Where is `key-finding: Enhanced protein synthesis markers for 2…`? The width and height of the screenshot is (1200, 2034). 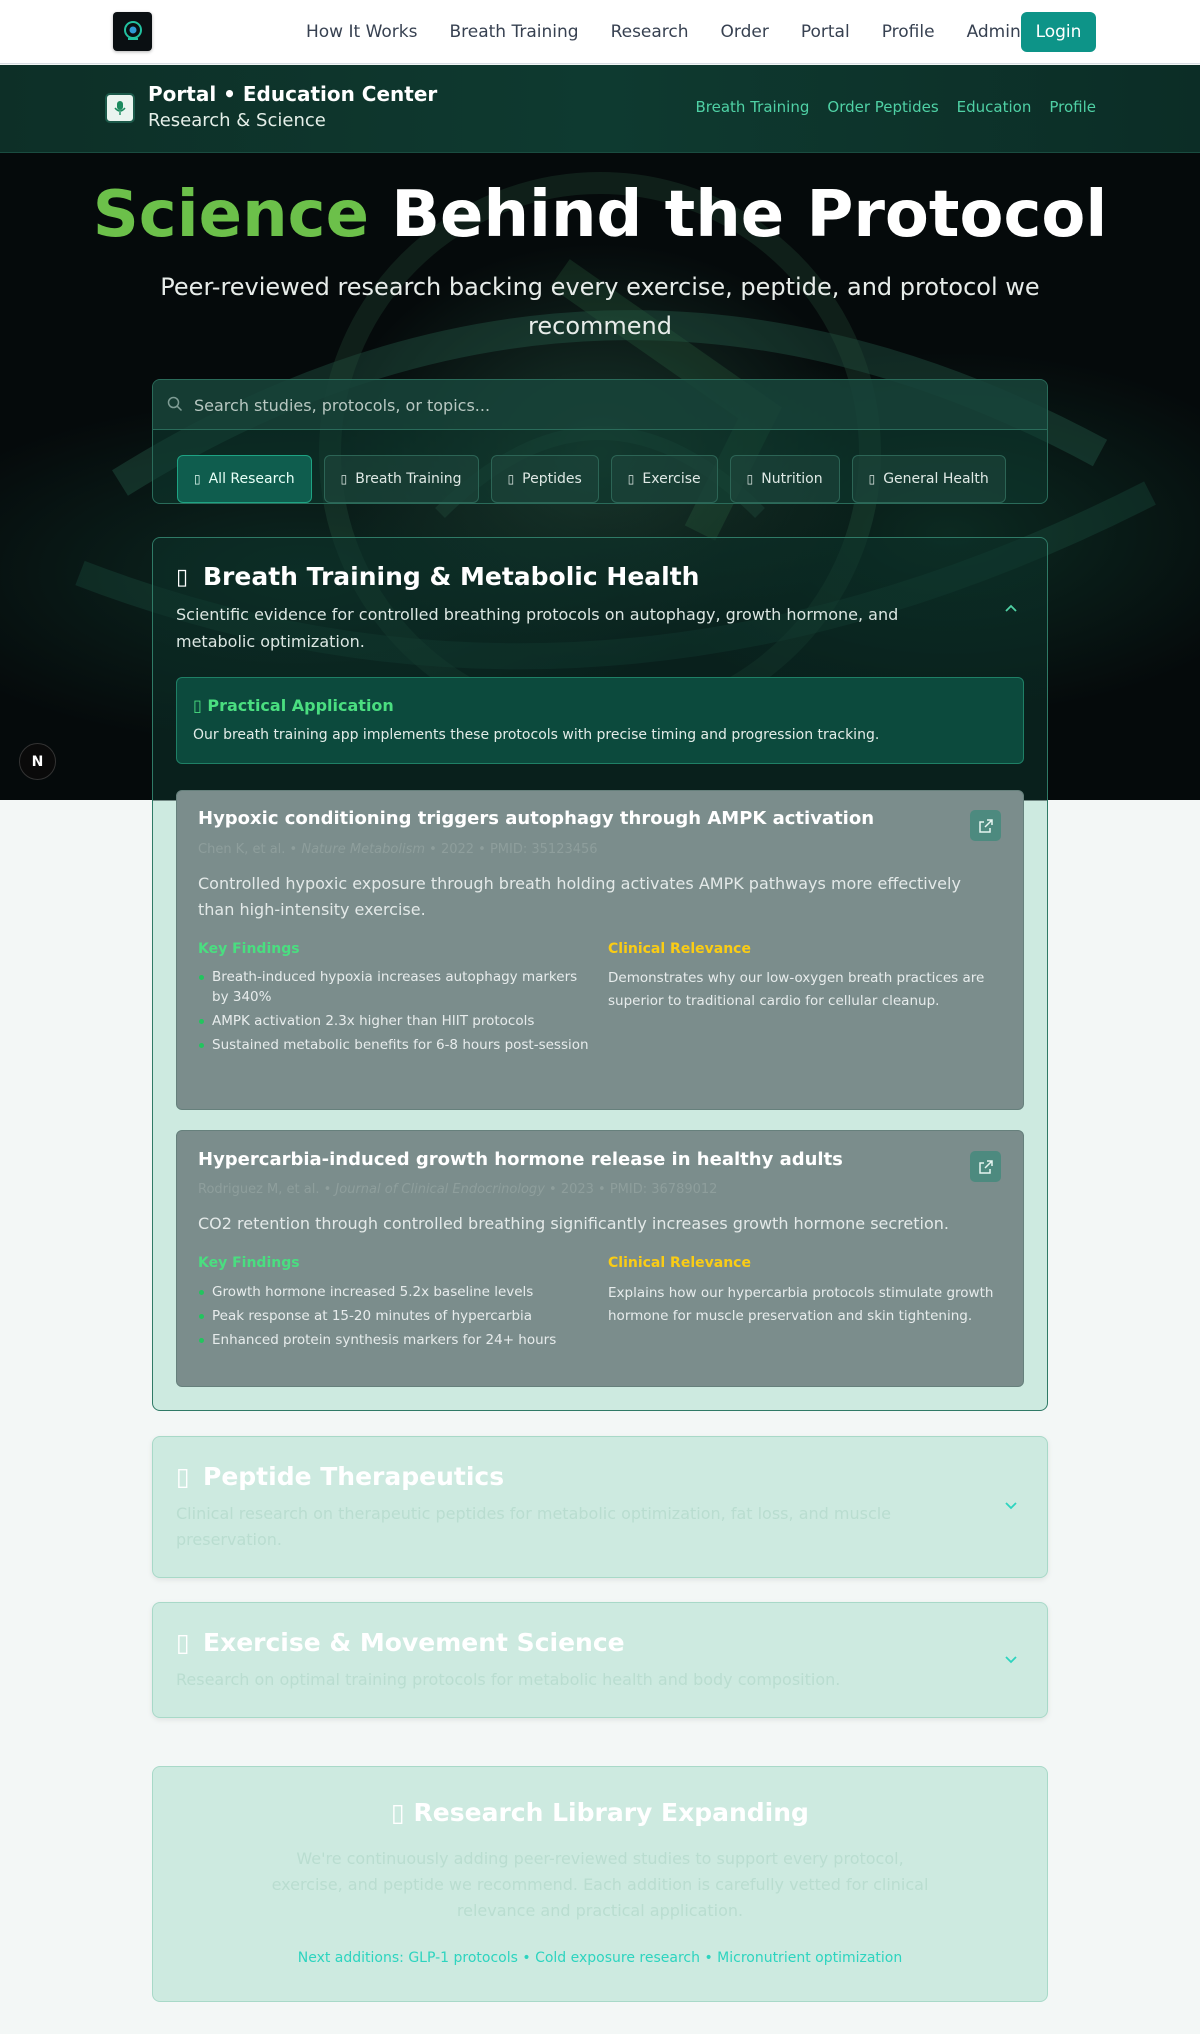
key-finding: Enhanced protein synthesis markers for 2… is located at coordinates (398, 1340).